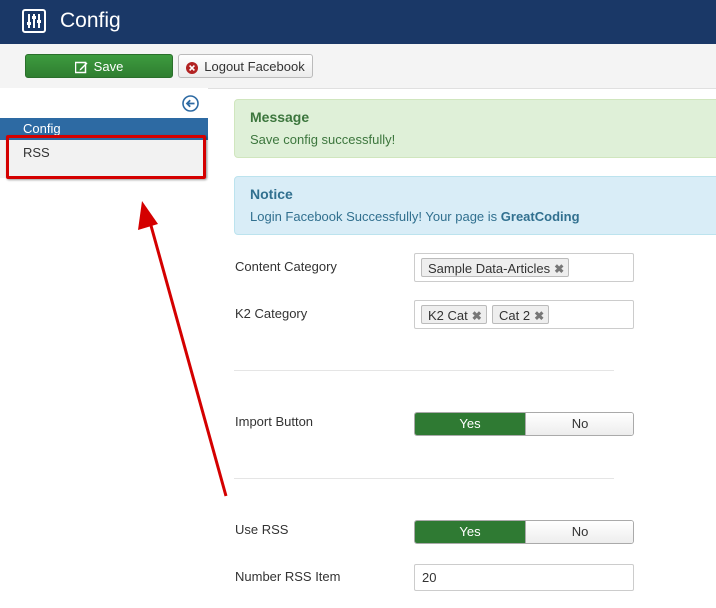  Describe the element at coordinates (192, 67) in the screenshot. I see `close-circle-icon` at that location.